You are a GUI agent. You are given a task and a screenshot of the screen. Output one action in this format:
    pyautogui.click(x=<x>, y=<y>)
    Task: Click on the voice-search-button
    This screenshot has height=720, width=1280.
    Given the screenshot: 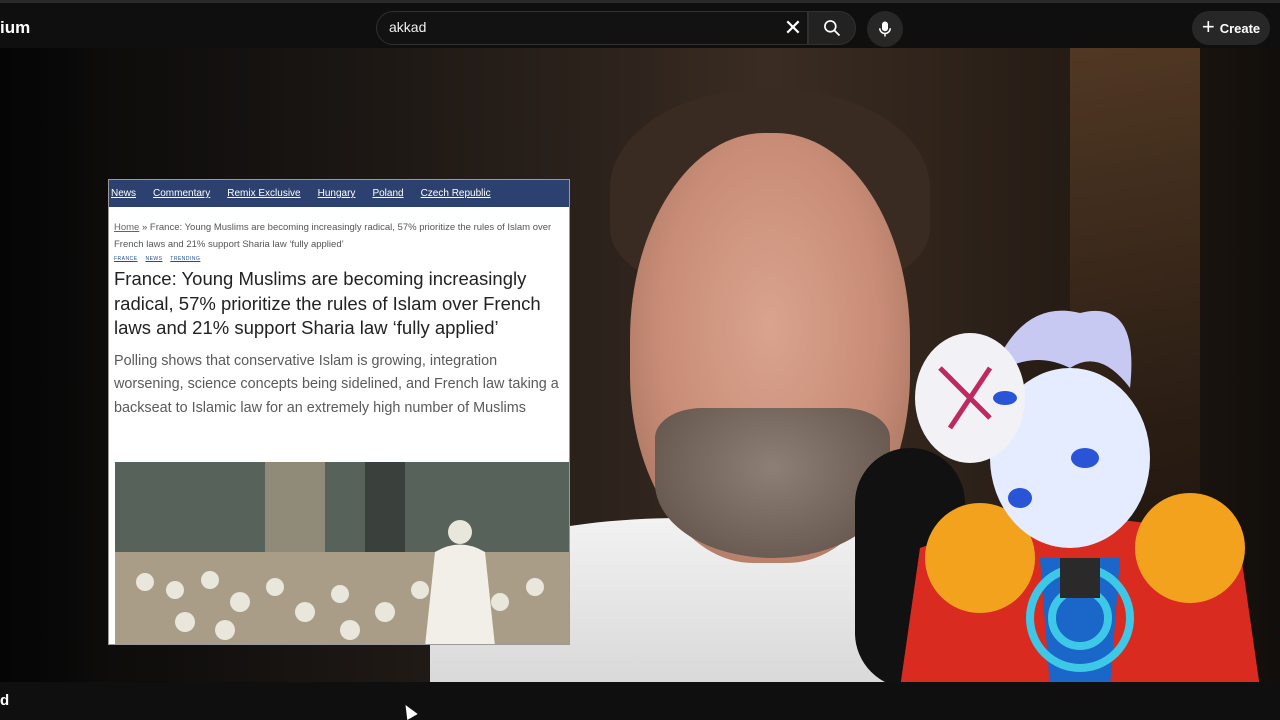 What is the action you would take?
    pyautogui.click(x=885, y=29)
    